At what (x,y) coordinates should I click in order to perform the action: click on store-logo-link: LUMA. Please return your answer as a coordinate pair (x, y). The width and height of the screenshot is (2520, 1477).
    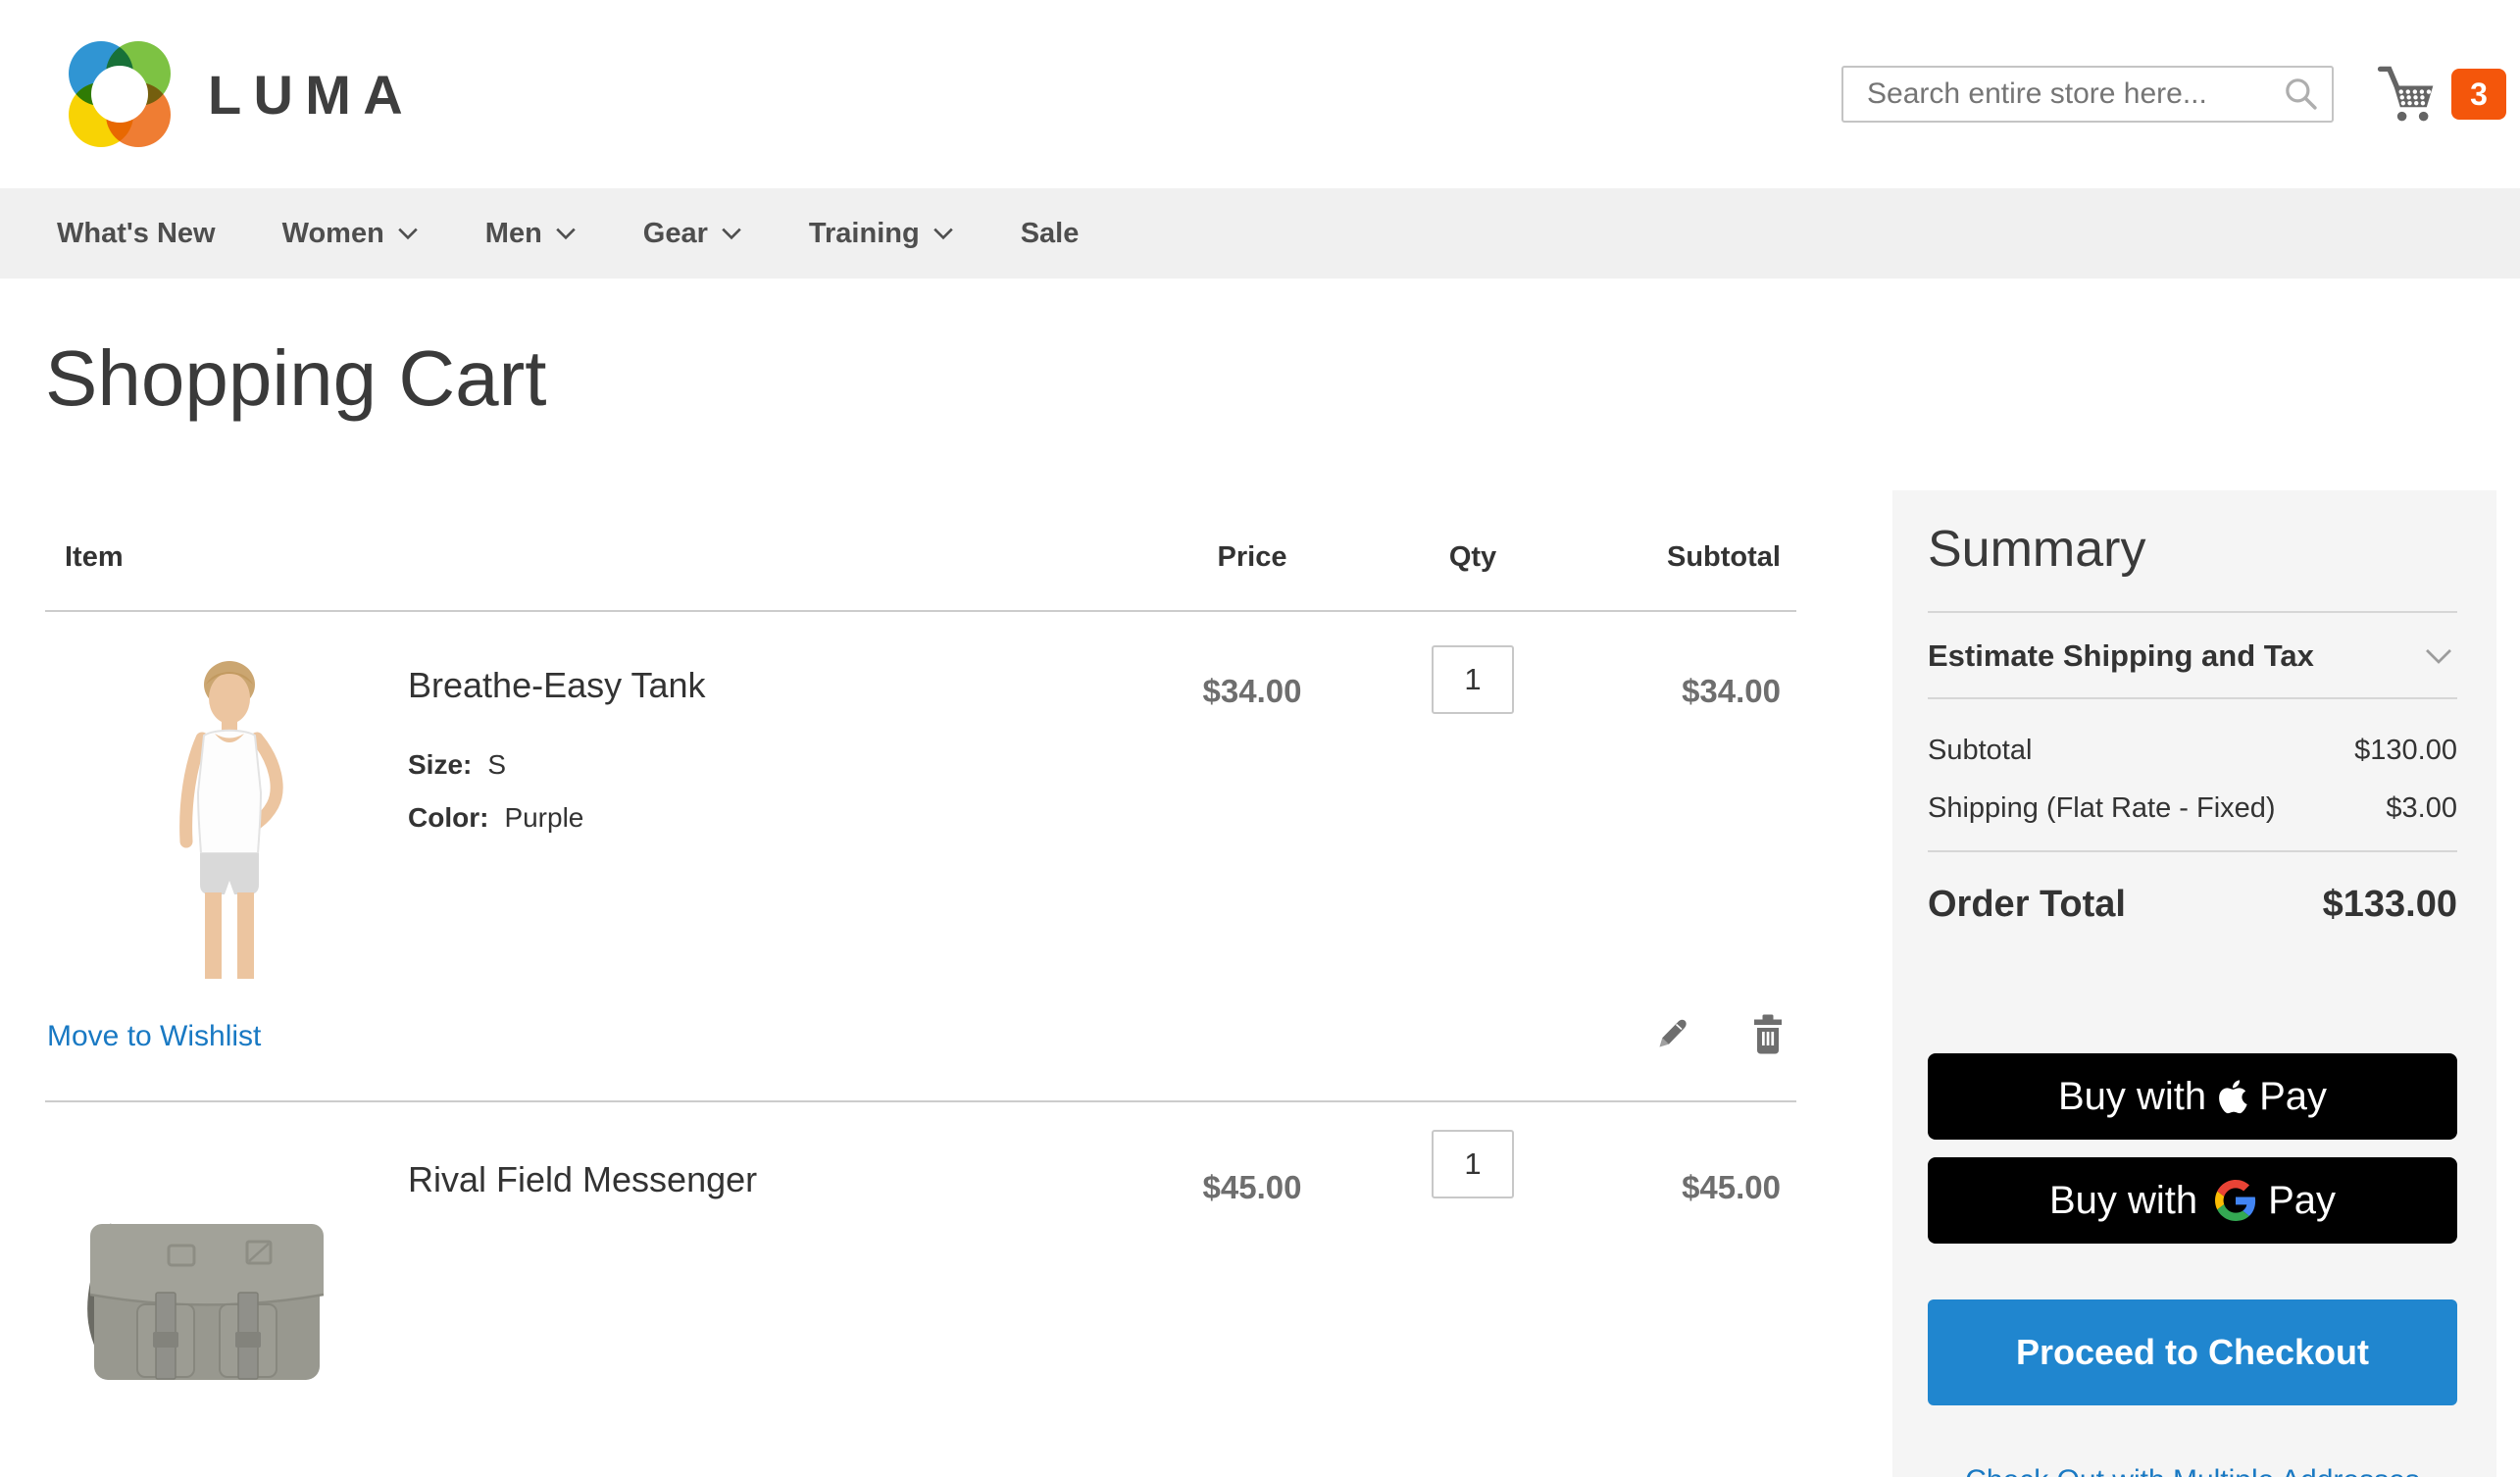
    Looking at the image, I should click on (236, 94).